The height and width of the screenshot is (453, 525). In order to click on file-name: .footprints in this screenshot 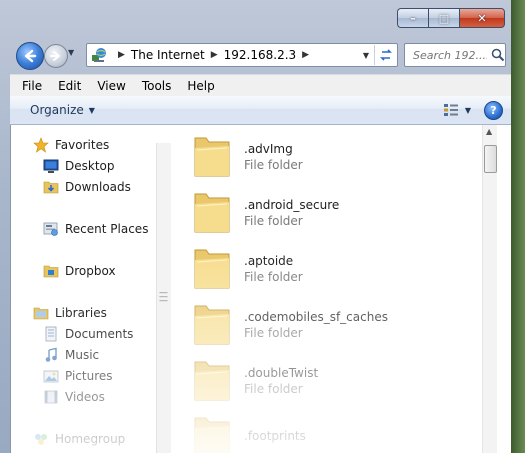, I will do `click(275, 436)`.